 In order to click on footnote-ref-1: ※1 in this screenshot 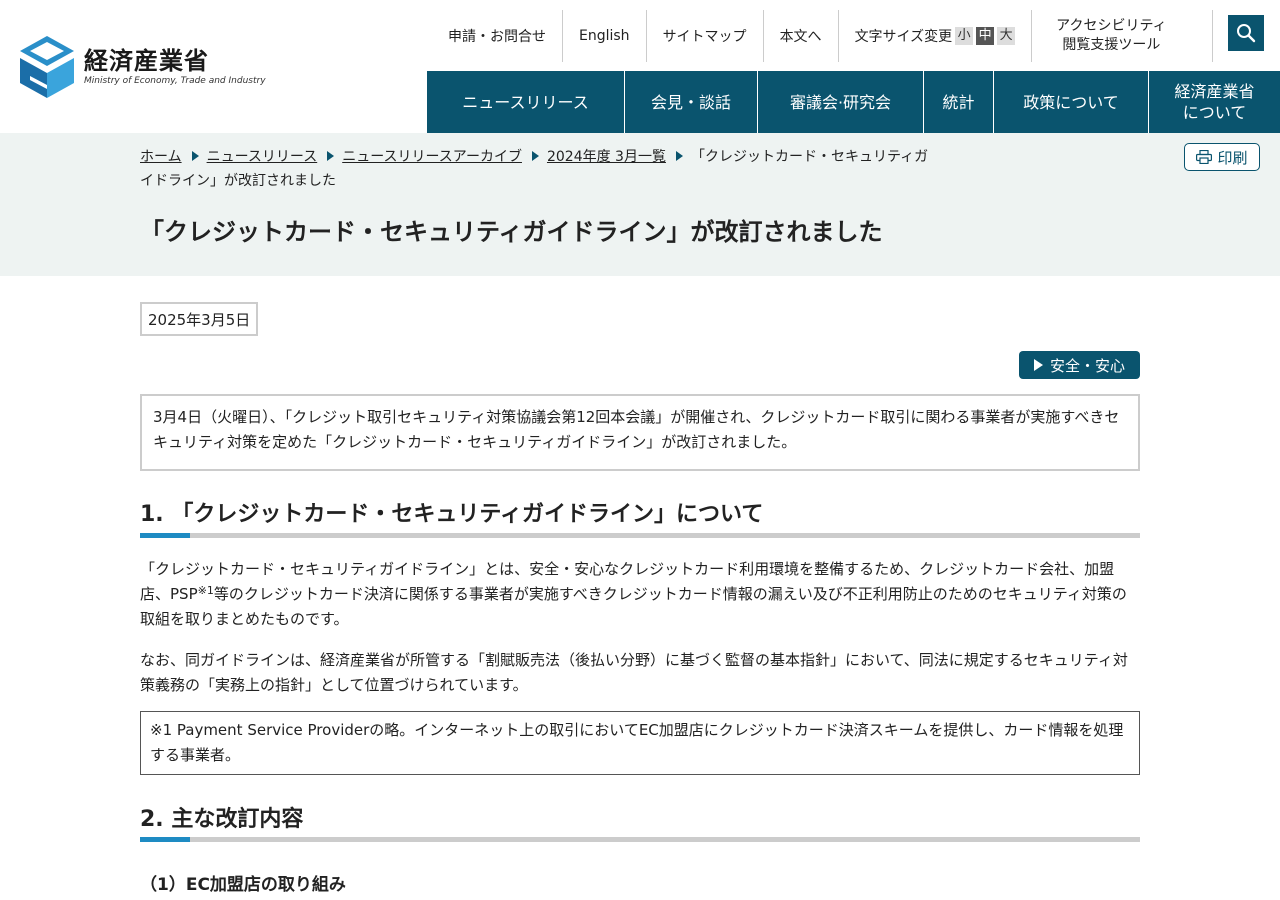, I will do `click(206, 590)`.